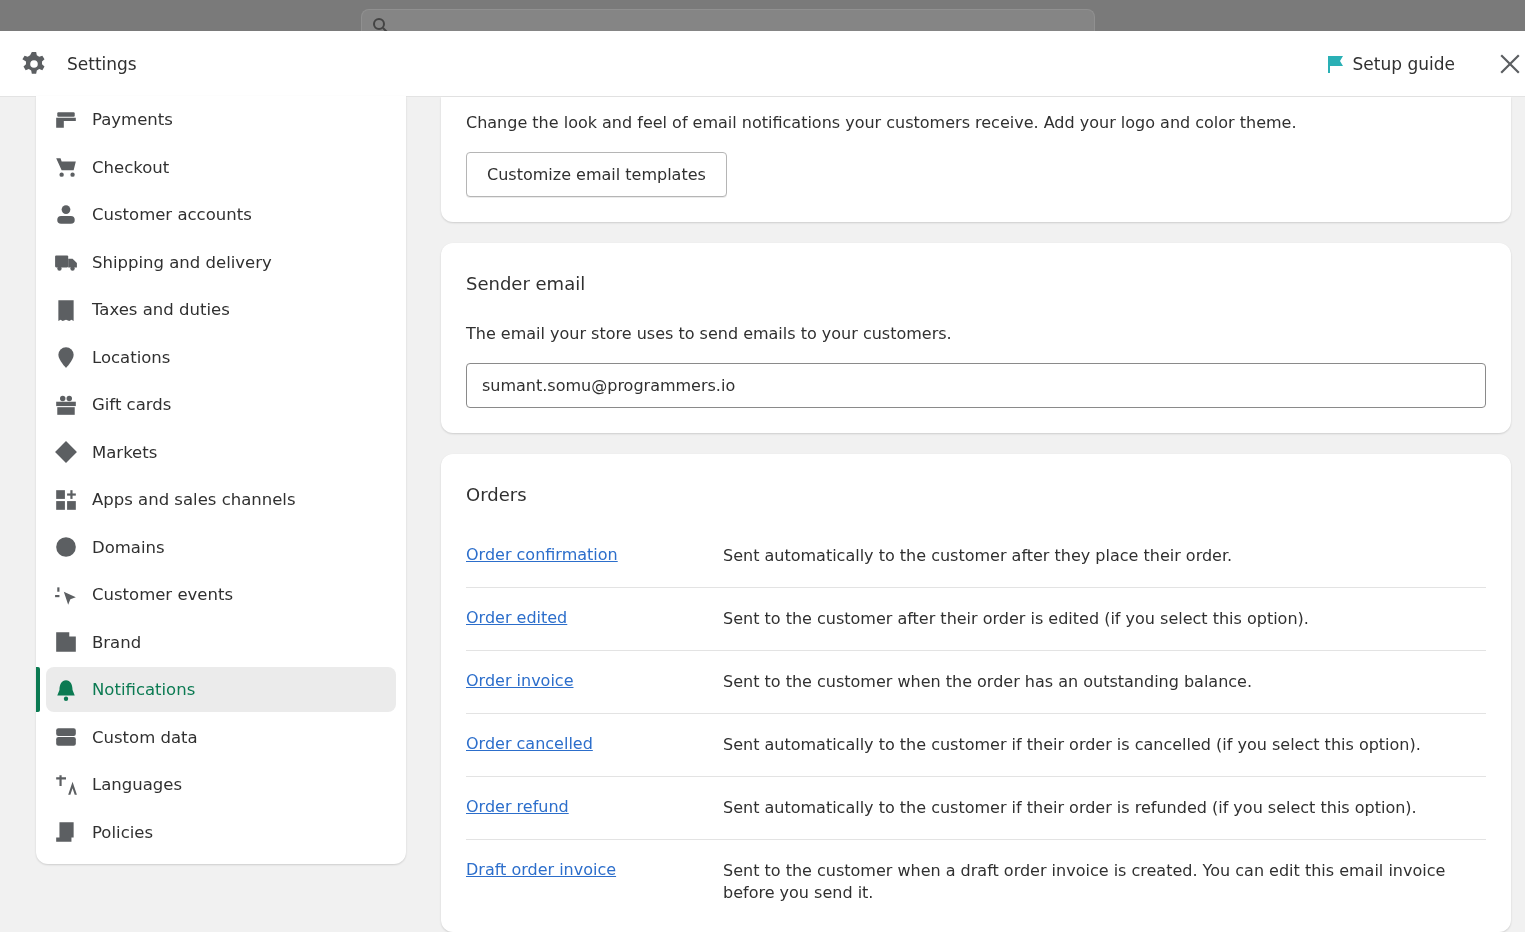 This screenshot has height=932, width=1525. I want to click on close-icon, so click(1510, 63).